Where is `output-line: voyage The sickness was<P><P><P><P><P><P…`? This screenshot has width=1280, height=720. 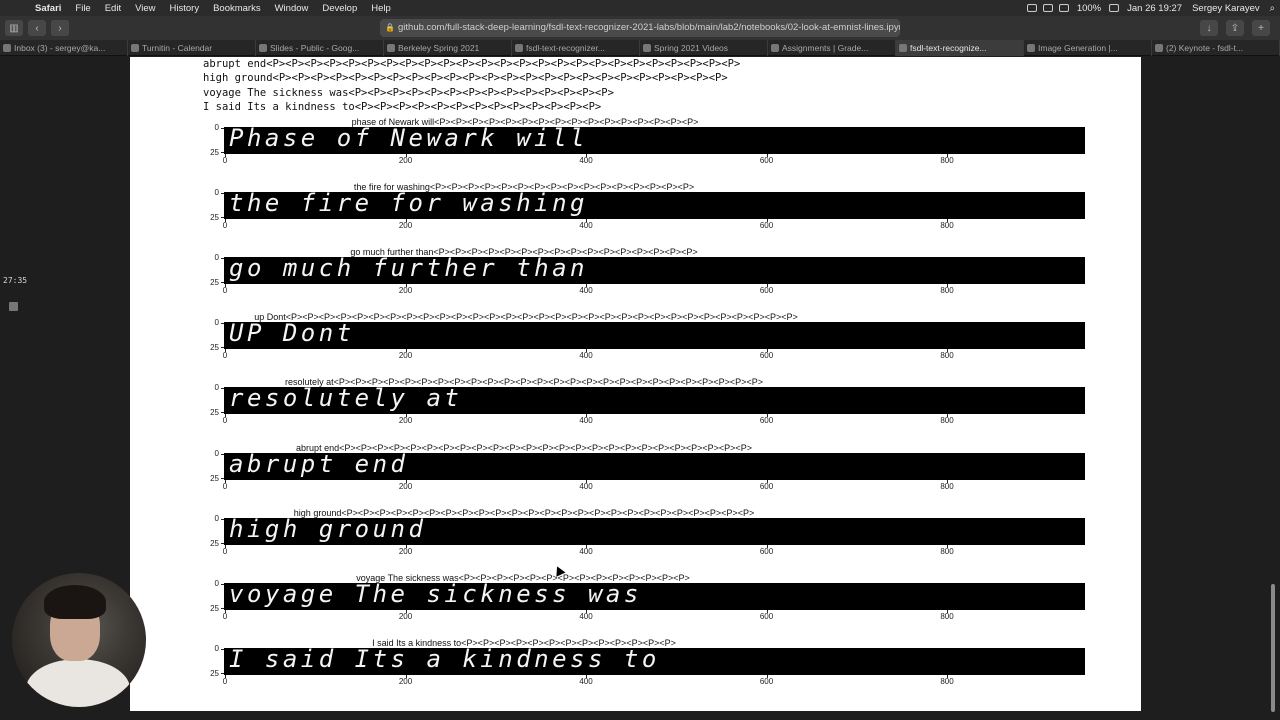 output-line: voyage The sickness was<P><P><P><P><P><P… is located at coordinates (408, 92).